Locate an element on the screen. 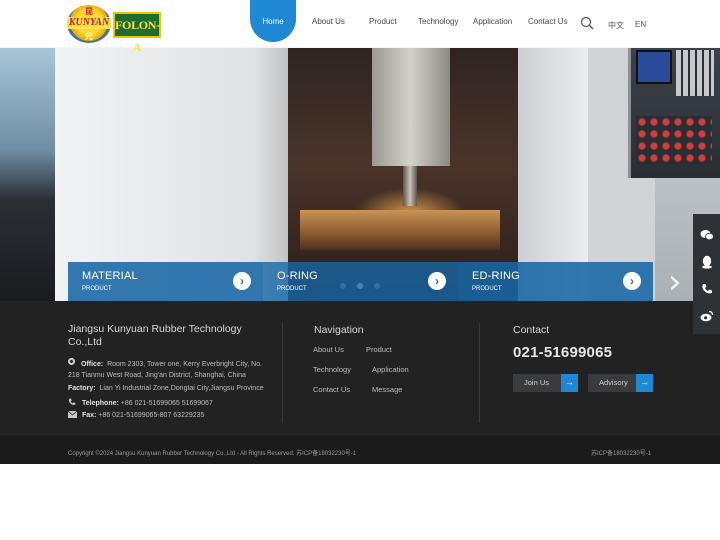  logo-top-char: 昆 is located at coordinates (89, 11).